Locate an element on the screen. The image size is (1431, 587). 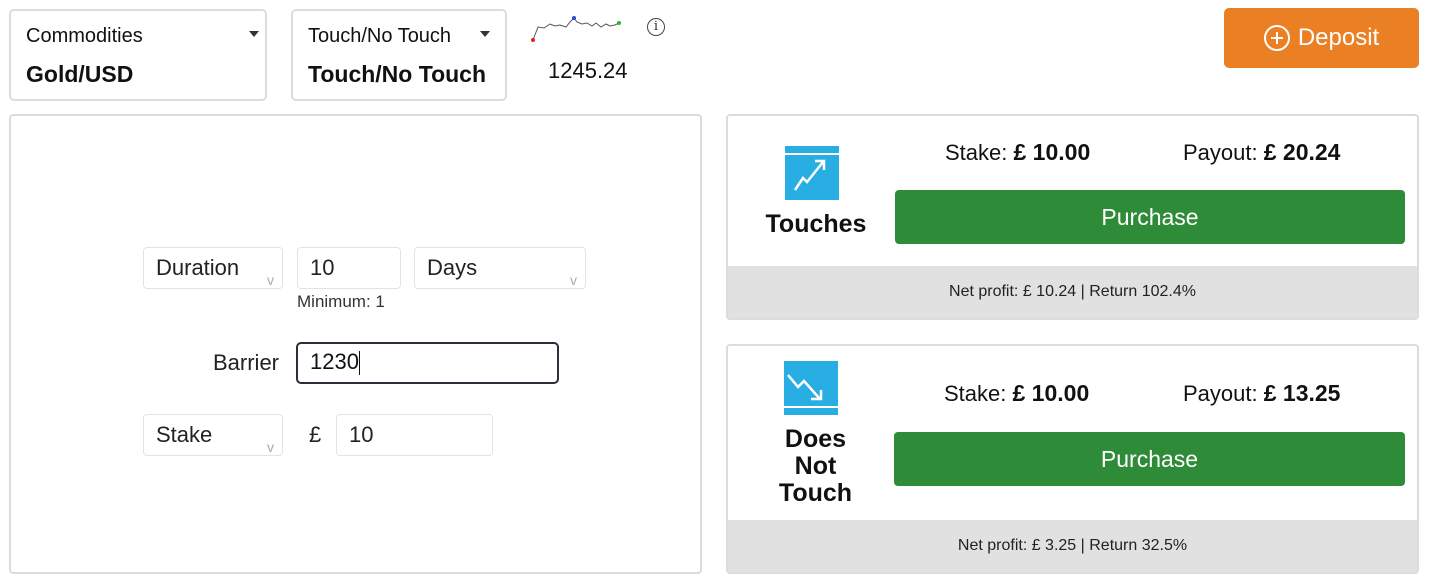
info-icon: i is located at coordinates (656, 27).